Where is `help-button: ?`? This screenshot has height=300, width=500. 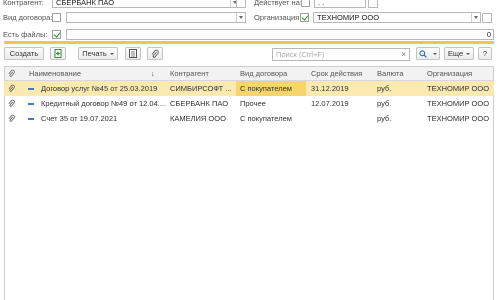 help-button: ? is located at coordinates (485, 53).